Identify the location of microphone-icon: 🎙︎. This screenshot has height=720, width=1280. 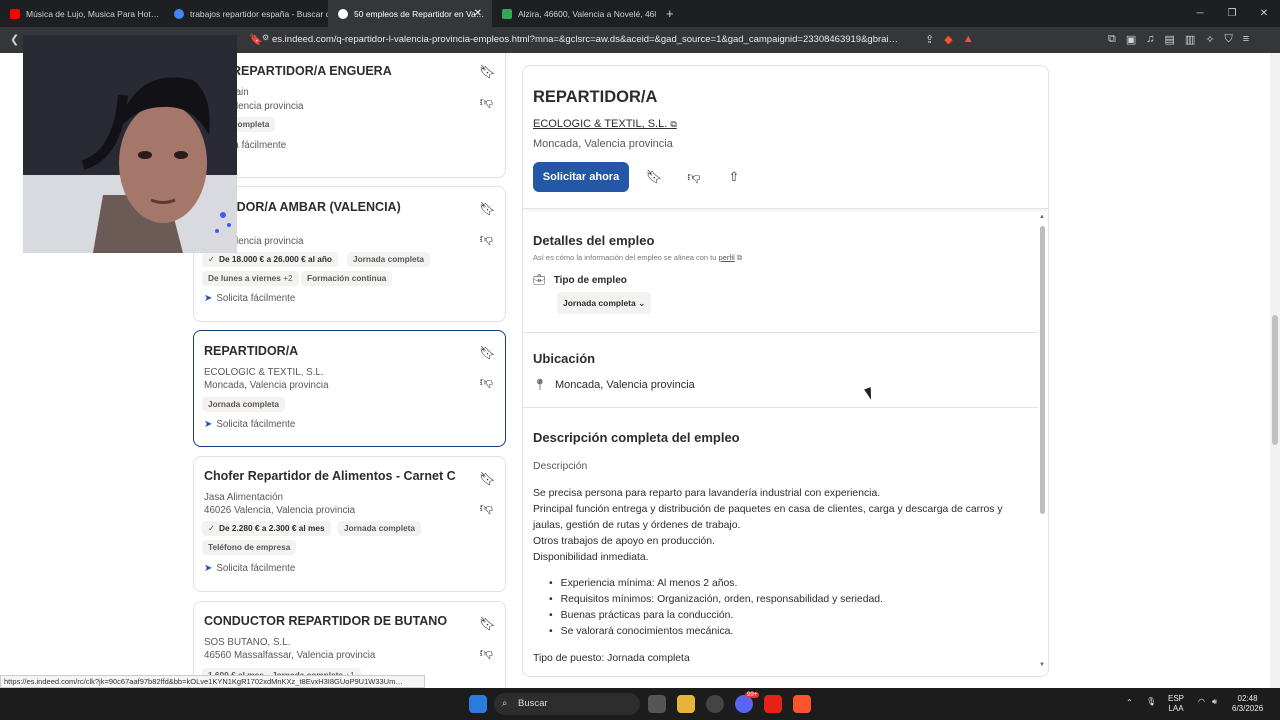
(1151, 701).